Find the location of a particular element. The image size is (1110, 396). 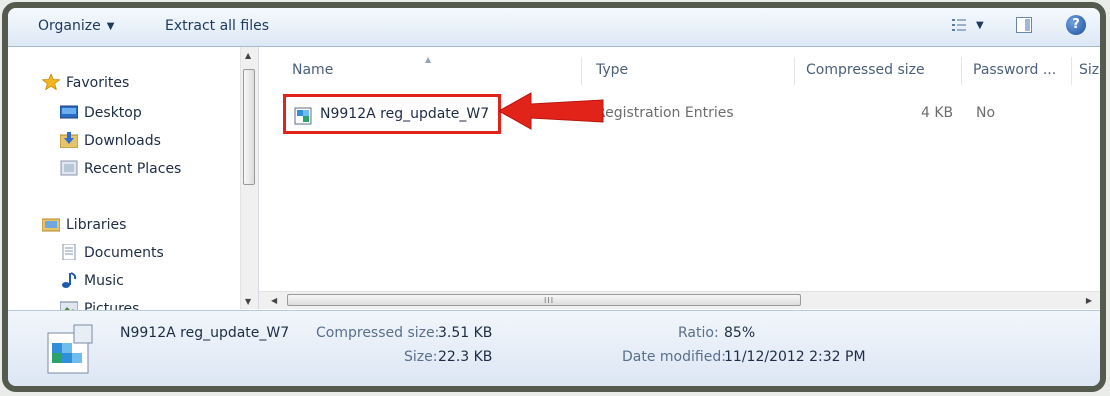

star-icon is located at coordinates (51, 82).